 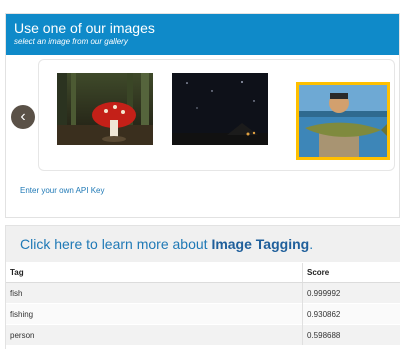 What do you see at coordinates (260, 244) in the screenshot?
I see `learn-more-highlight: Image Tagging` at bounding box center [260, 244].